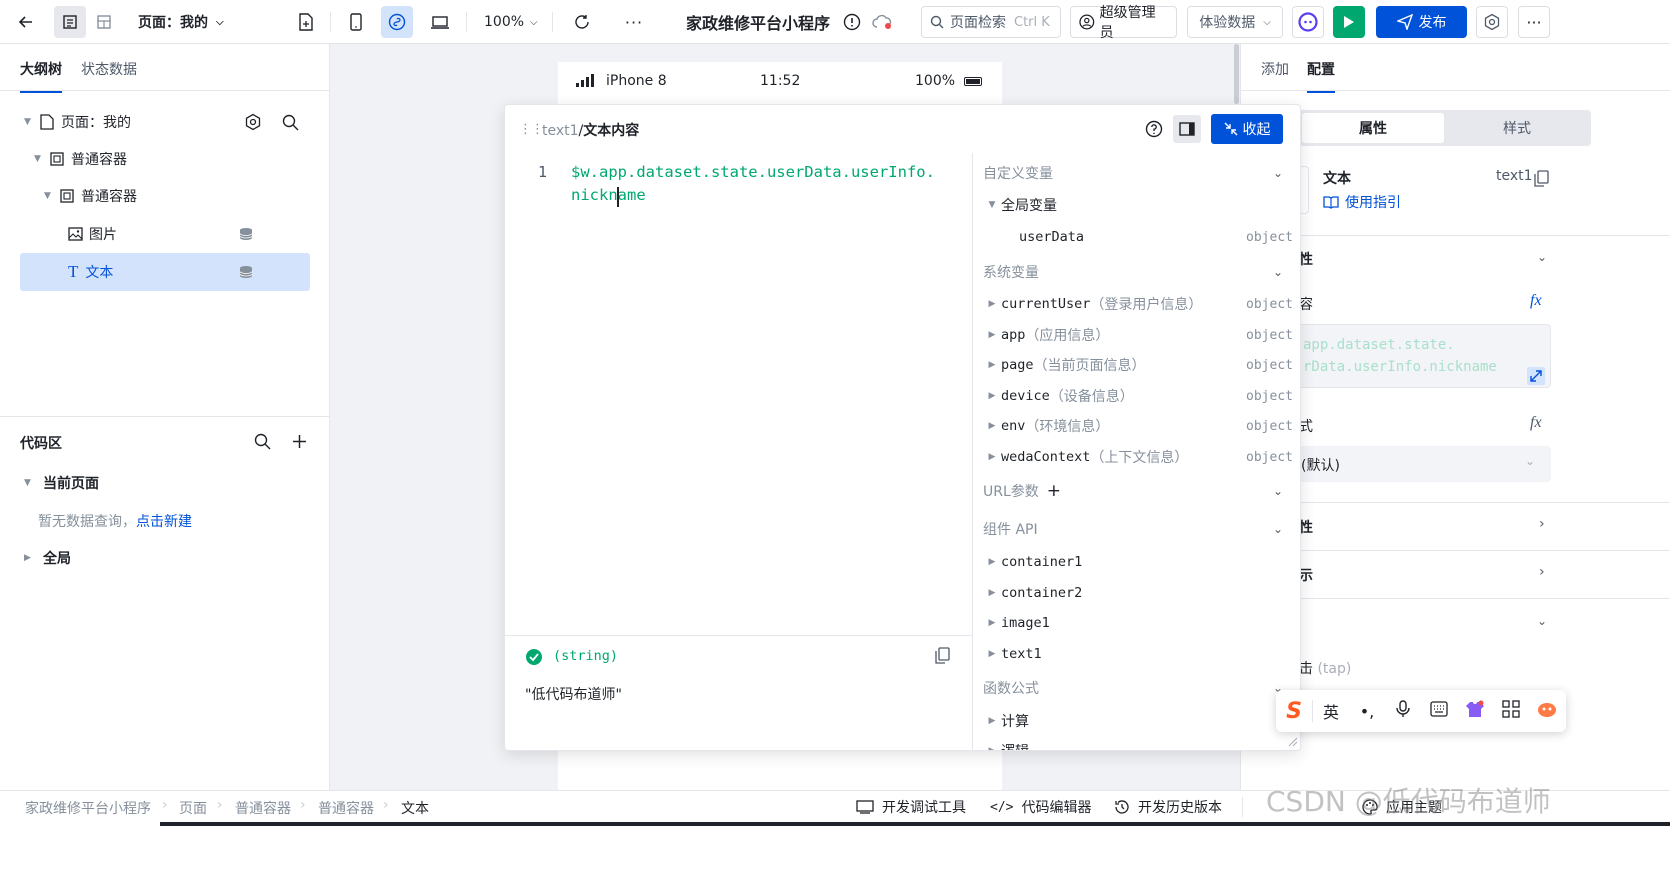 Image resolution: width=1670 pixels, height=880 pixels. Describe the element at coordinates (1479, 202) in the screenshot. I see `usage-guide-link: 使用指引` at that location.